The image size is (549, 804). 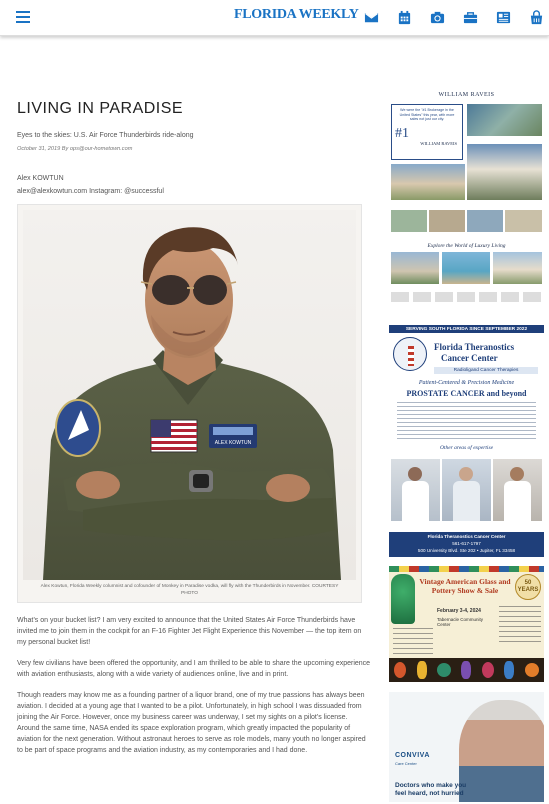 What do you see at coordinates (503, 17) in the screenshot?
I see `newspaper-icon` at bounding box center [503, 17].